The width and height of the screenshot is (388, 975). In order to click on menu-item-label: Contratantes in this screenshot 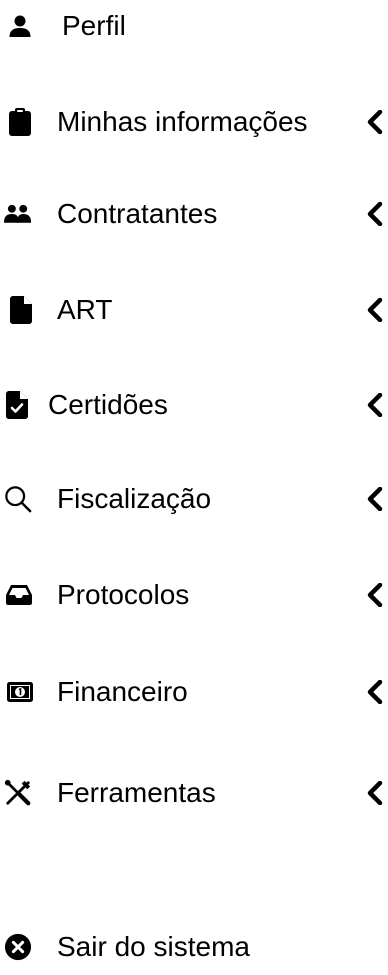, I will do `click(137, 213)`.